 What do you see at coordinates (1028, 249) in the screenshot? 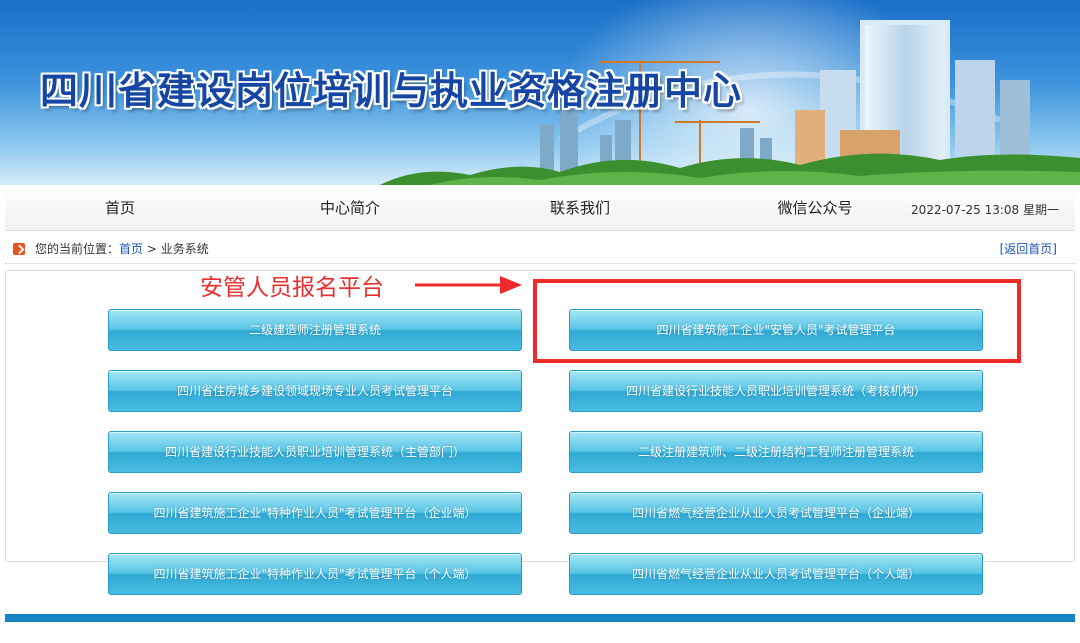
I see `back-home-link: [返回首页]` at bounding box center [1028, 249].